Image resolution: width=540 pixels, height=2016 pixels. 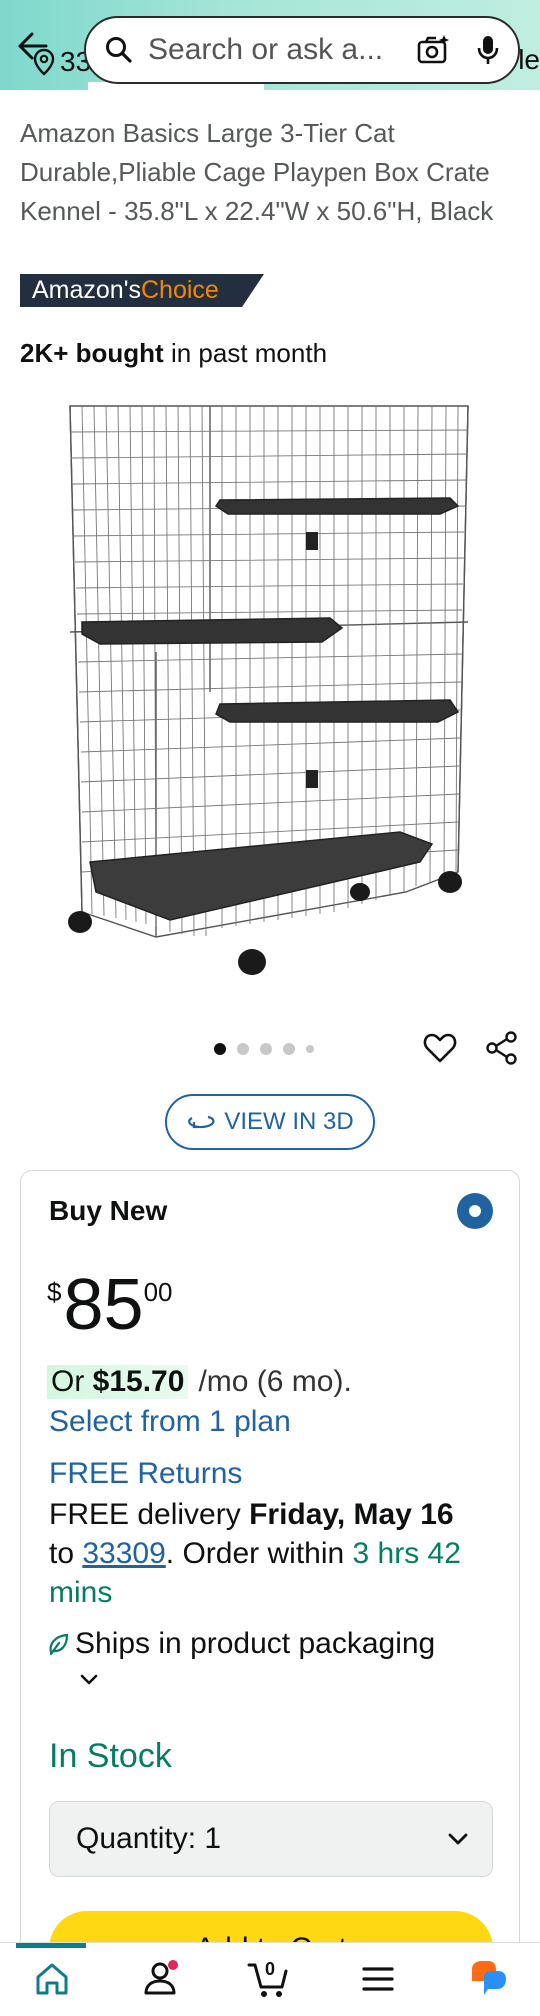 I want to click on view-in-3d-label: VIEW IN 3D, so click(x=289, y=1121).